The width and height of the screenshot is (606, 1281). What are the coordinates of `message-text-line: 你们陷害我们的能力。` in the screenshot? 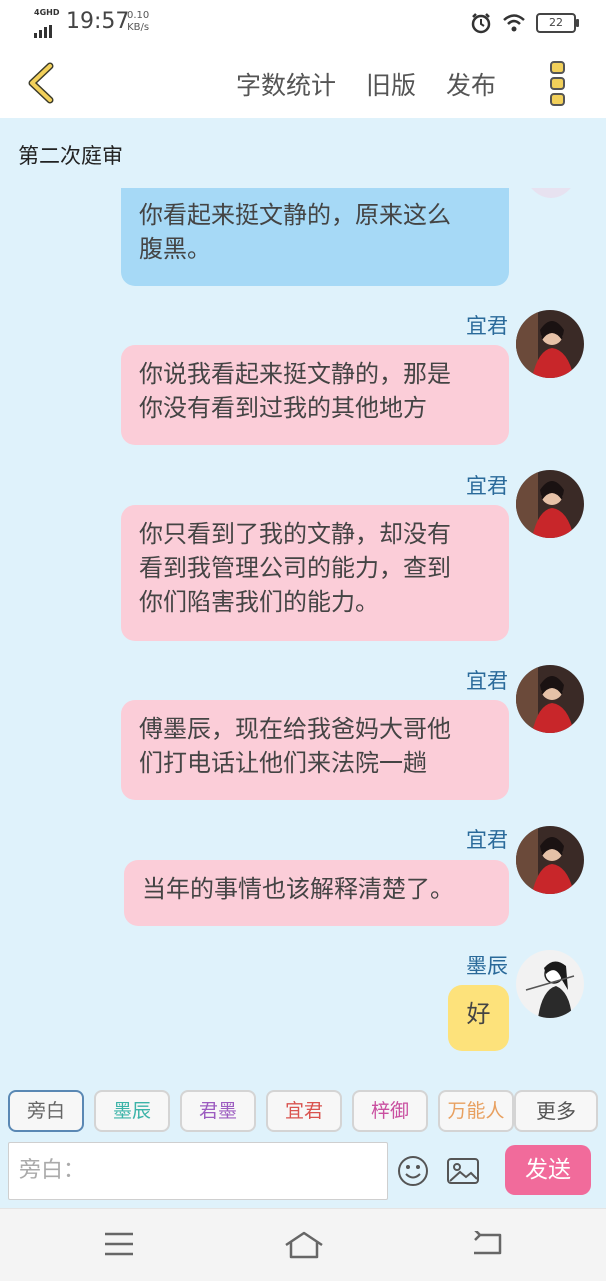 It's located at (259, 602).